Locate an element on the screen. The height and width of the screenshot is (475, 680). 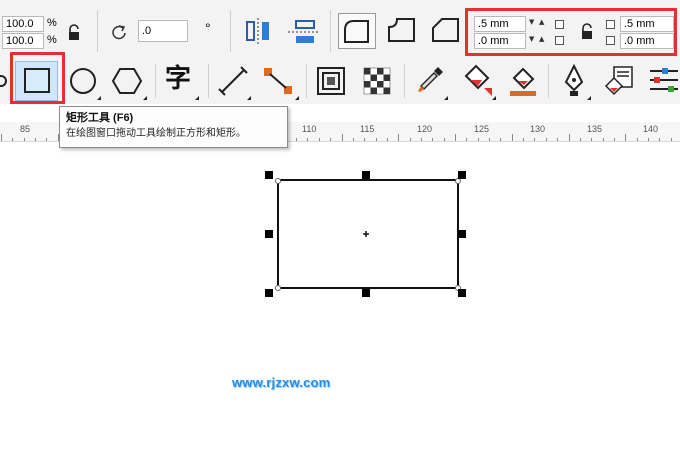
smart-fill-tool-icon is located at coordinates (523, 81).